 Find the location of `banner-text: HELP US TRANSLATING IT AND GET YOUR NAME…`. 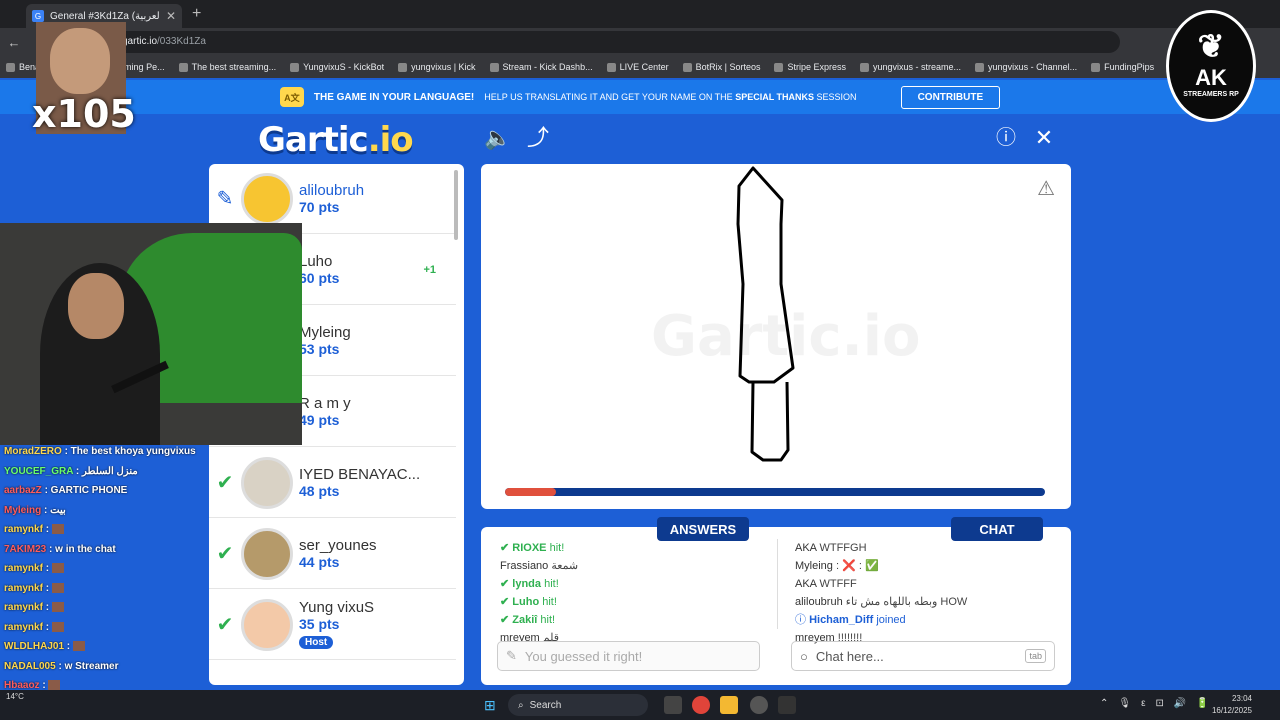

banner-text: HELP US TRANSLATING IT AND GET YOUR NAME… is located at coordinates (670, 97).